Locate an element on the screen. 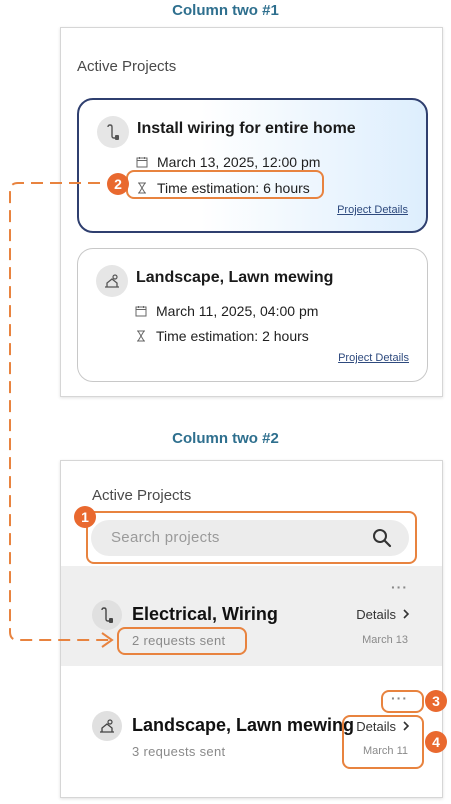  annotation-badge-4: 4 is located at coordinates (436, 742).